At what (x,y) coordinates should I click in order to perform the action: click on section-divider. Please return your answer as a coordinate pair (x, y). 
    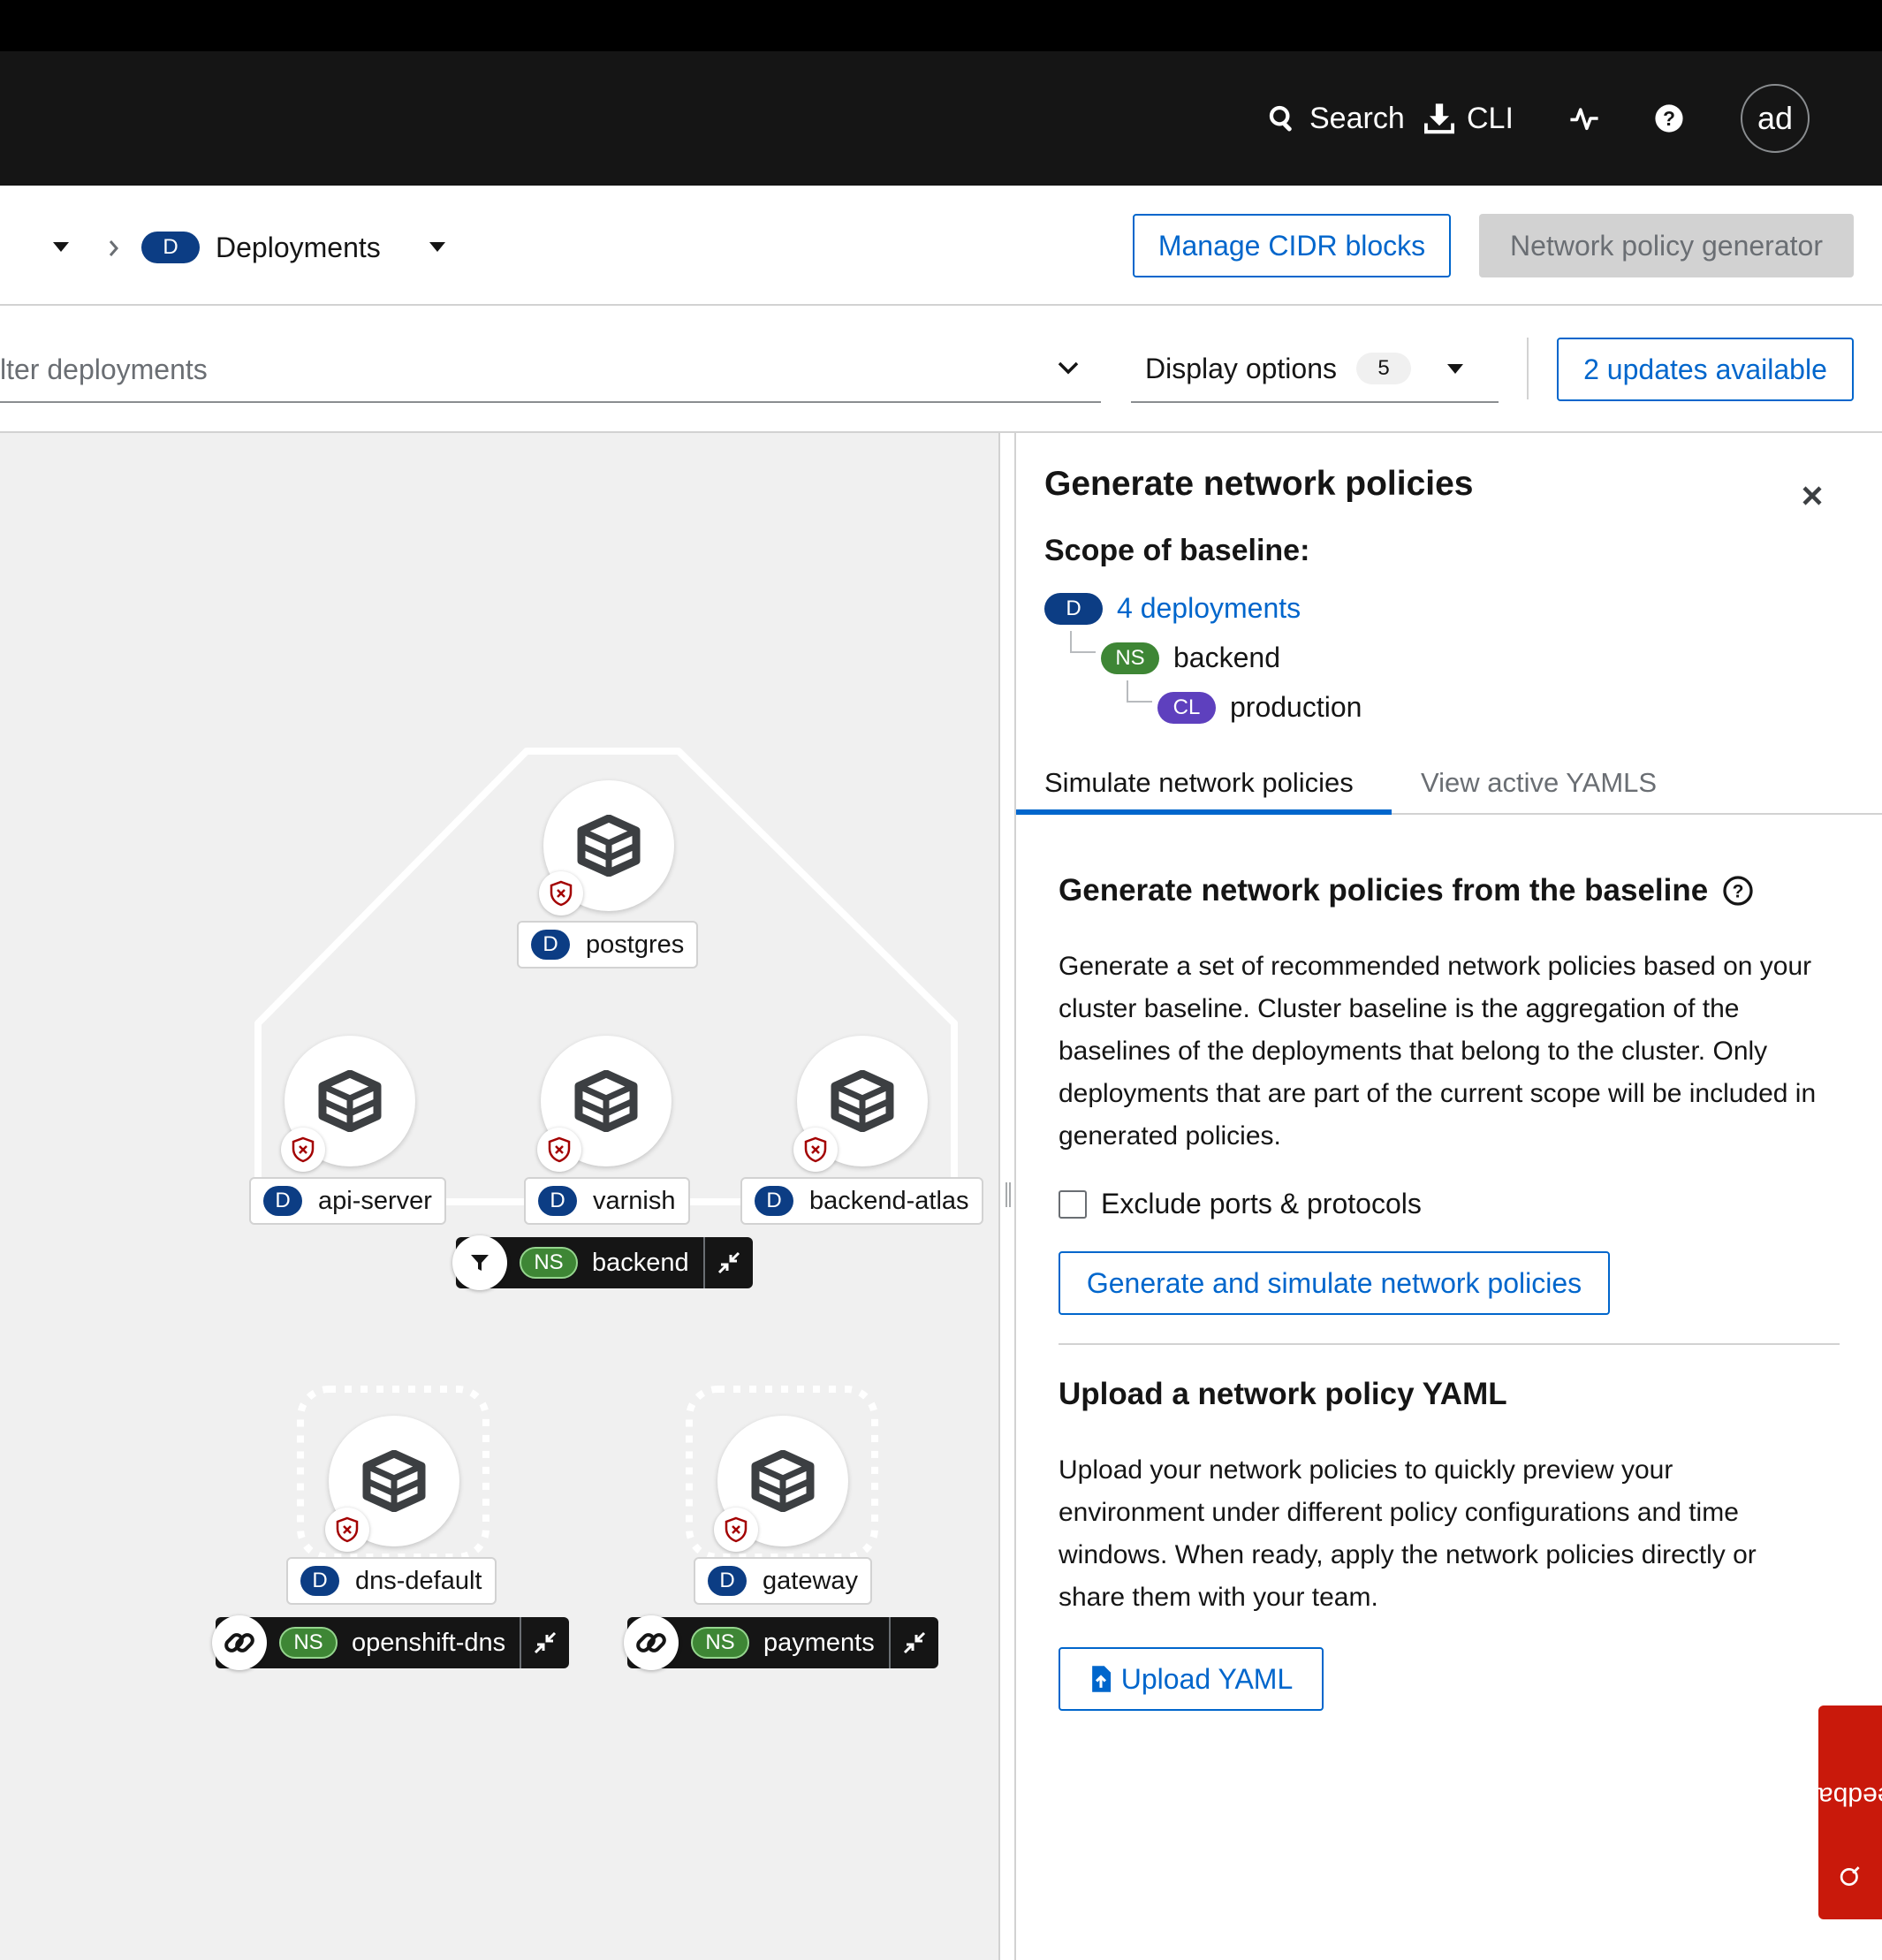
    Looking at the image, I should click on (1449, 1344).